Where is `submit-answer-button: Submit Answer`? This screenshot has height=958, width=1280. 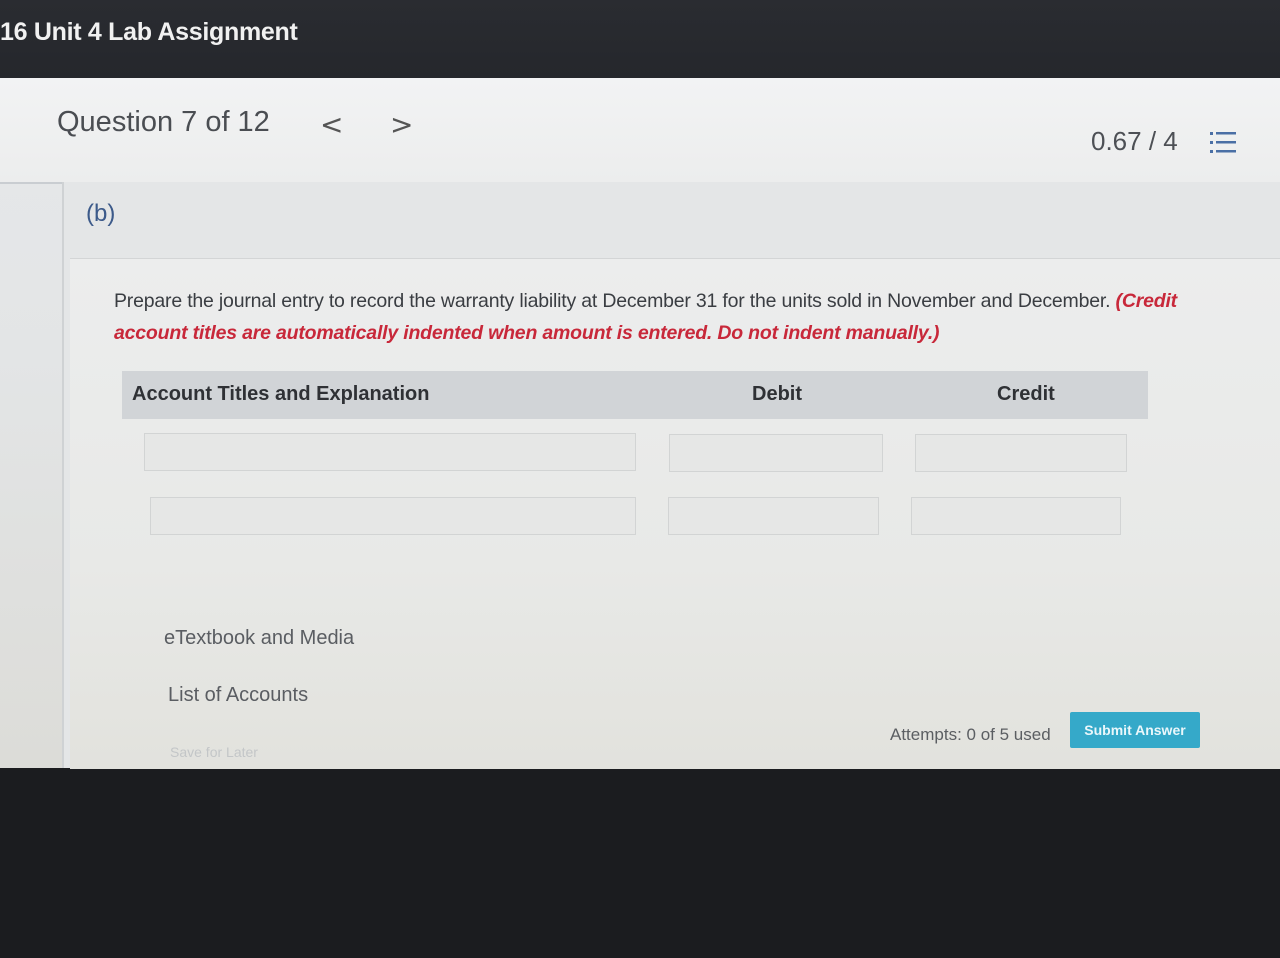
submit-answer-button: Submit Answer is located at coordinates (1135, 730).